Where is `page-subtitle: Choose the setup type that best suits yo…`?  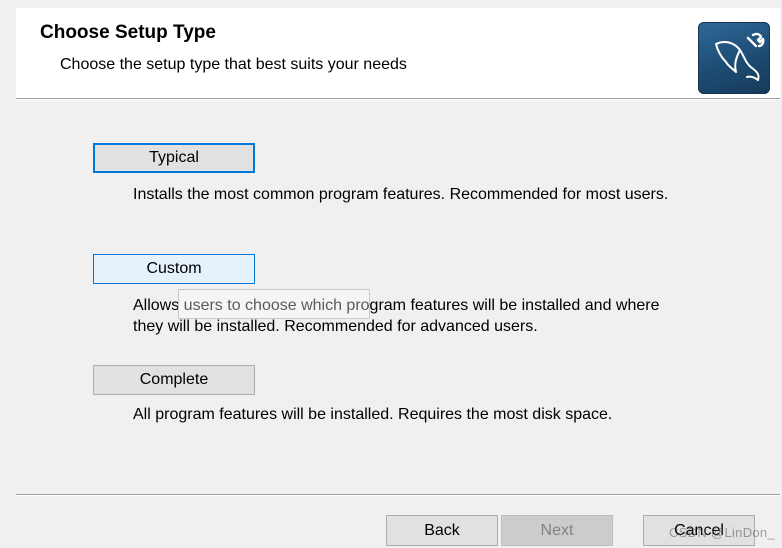
page-subtitle: Choose the setup type that best suits yo… is located at coordinates (233, 64).